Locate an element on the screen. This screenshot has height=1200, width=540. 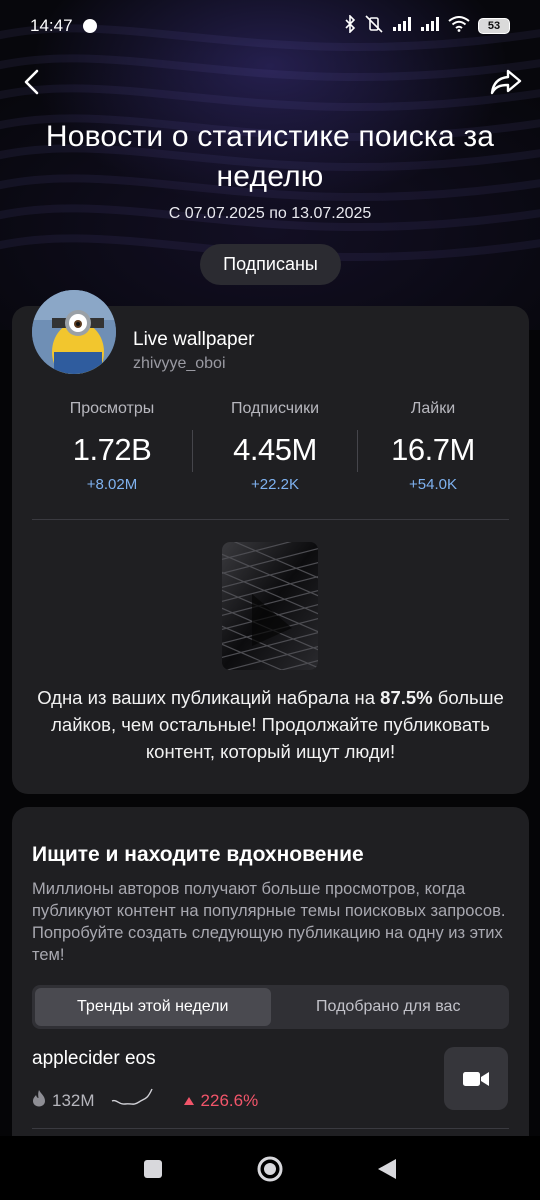
trend-metrics: 132M 226.6% is located at coordinates (145, 1100).